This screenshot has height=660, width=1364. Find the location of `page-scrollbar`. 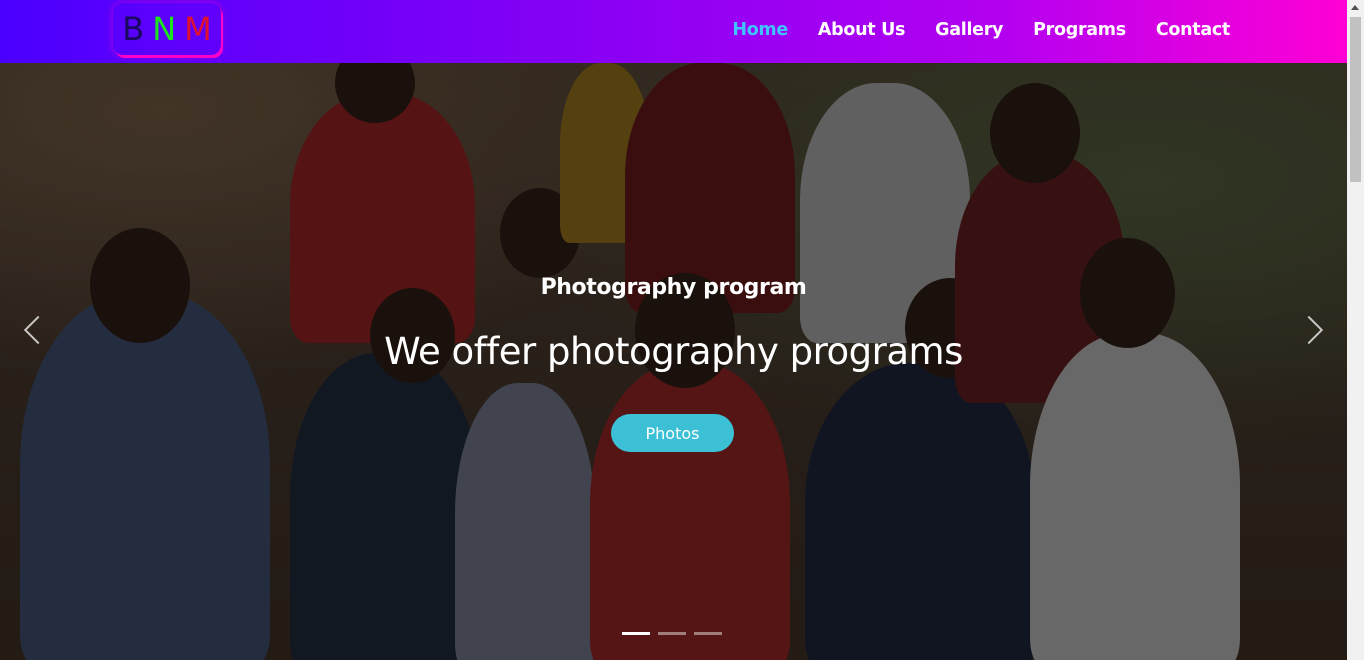

page-scrollbar is located at coordinates (1355, 330).